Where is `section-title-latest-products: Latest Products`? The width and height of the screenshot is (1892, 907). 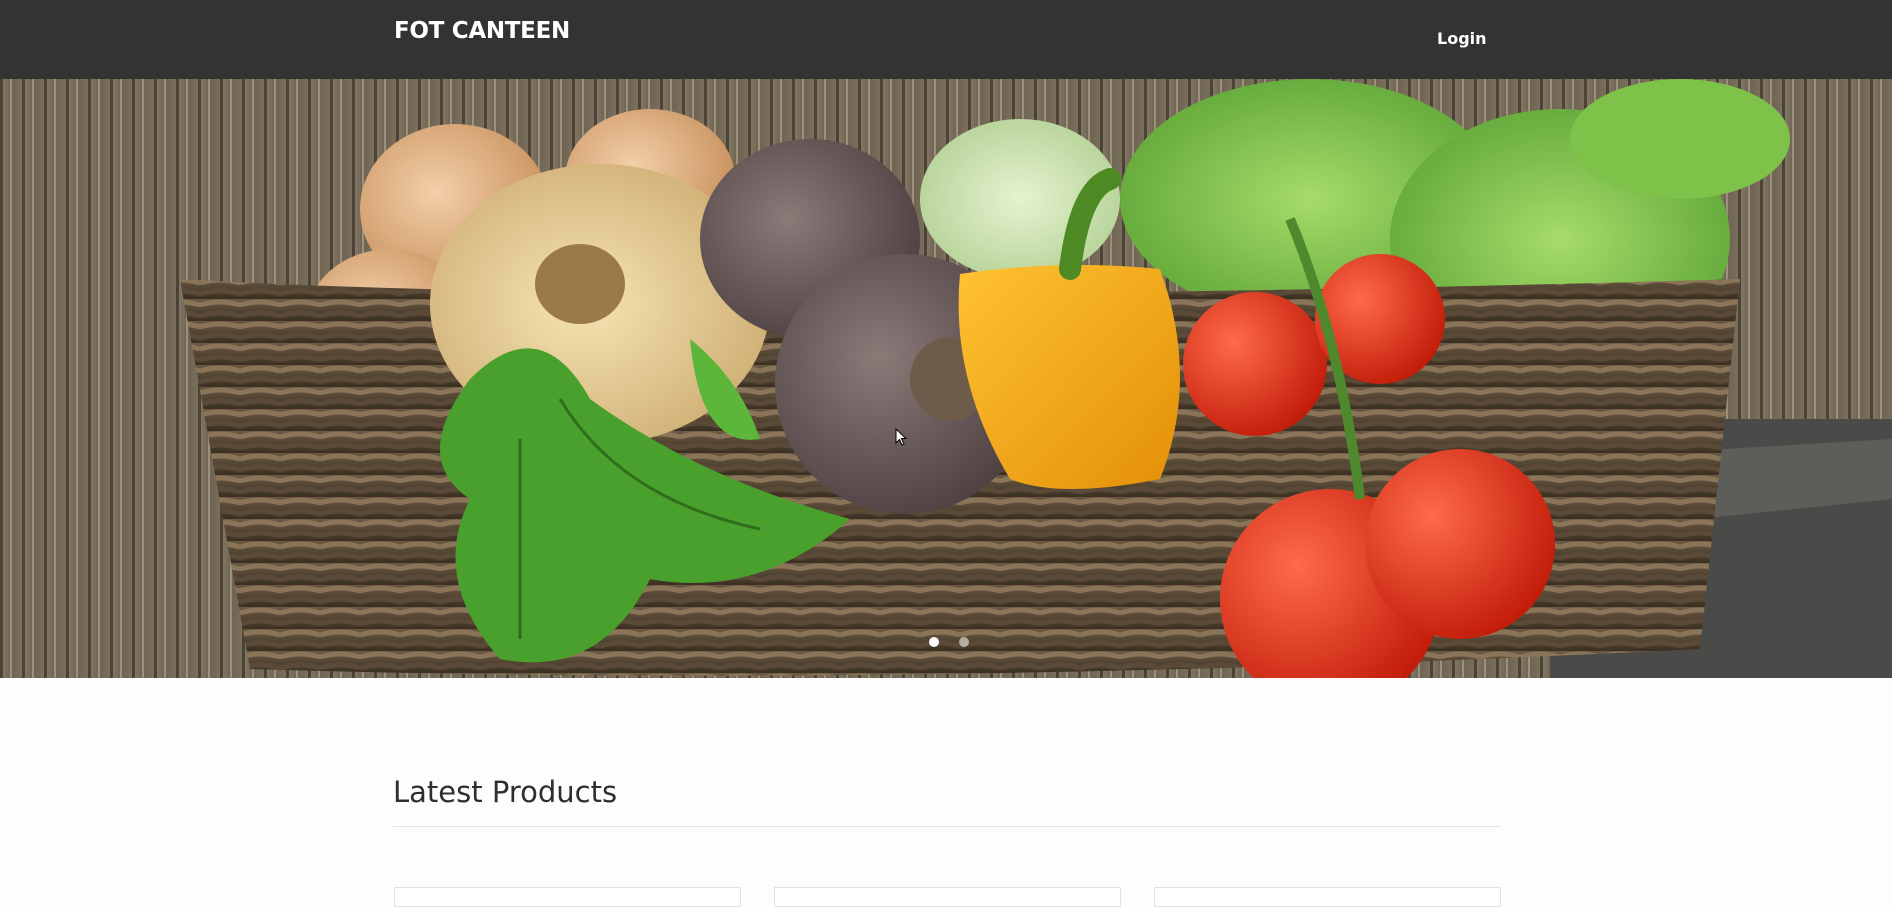 section-title-latest-products: Latest Products is located at coordinates (505, 792).